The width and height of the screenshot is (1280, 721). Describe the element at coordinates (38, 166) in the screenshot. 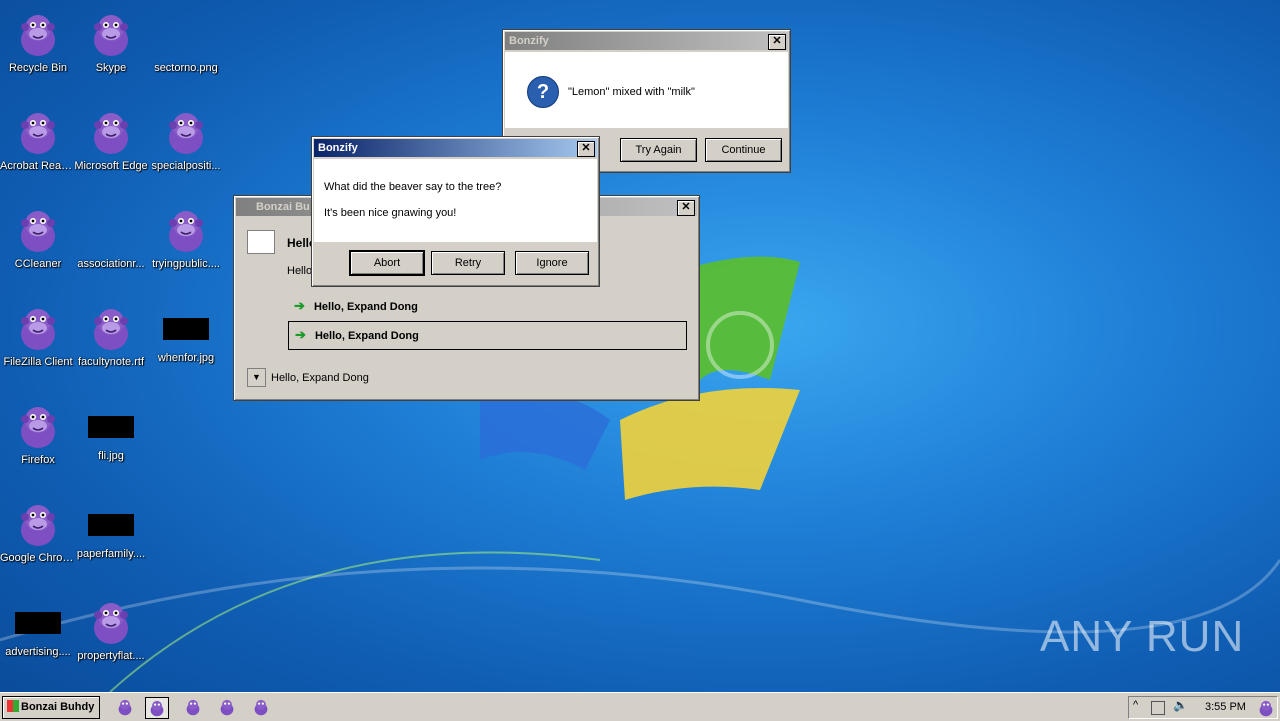

I see `desktop-icon-label: Acrobat Reader DC` at that location.